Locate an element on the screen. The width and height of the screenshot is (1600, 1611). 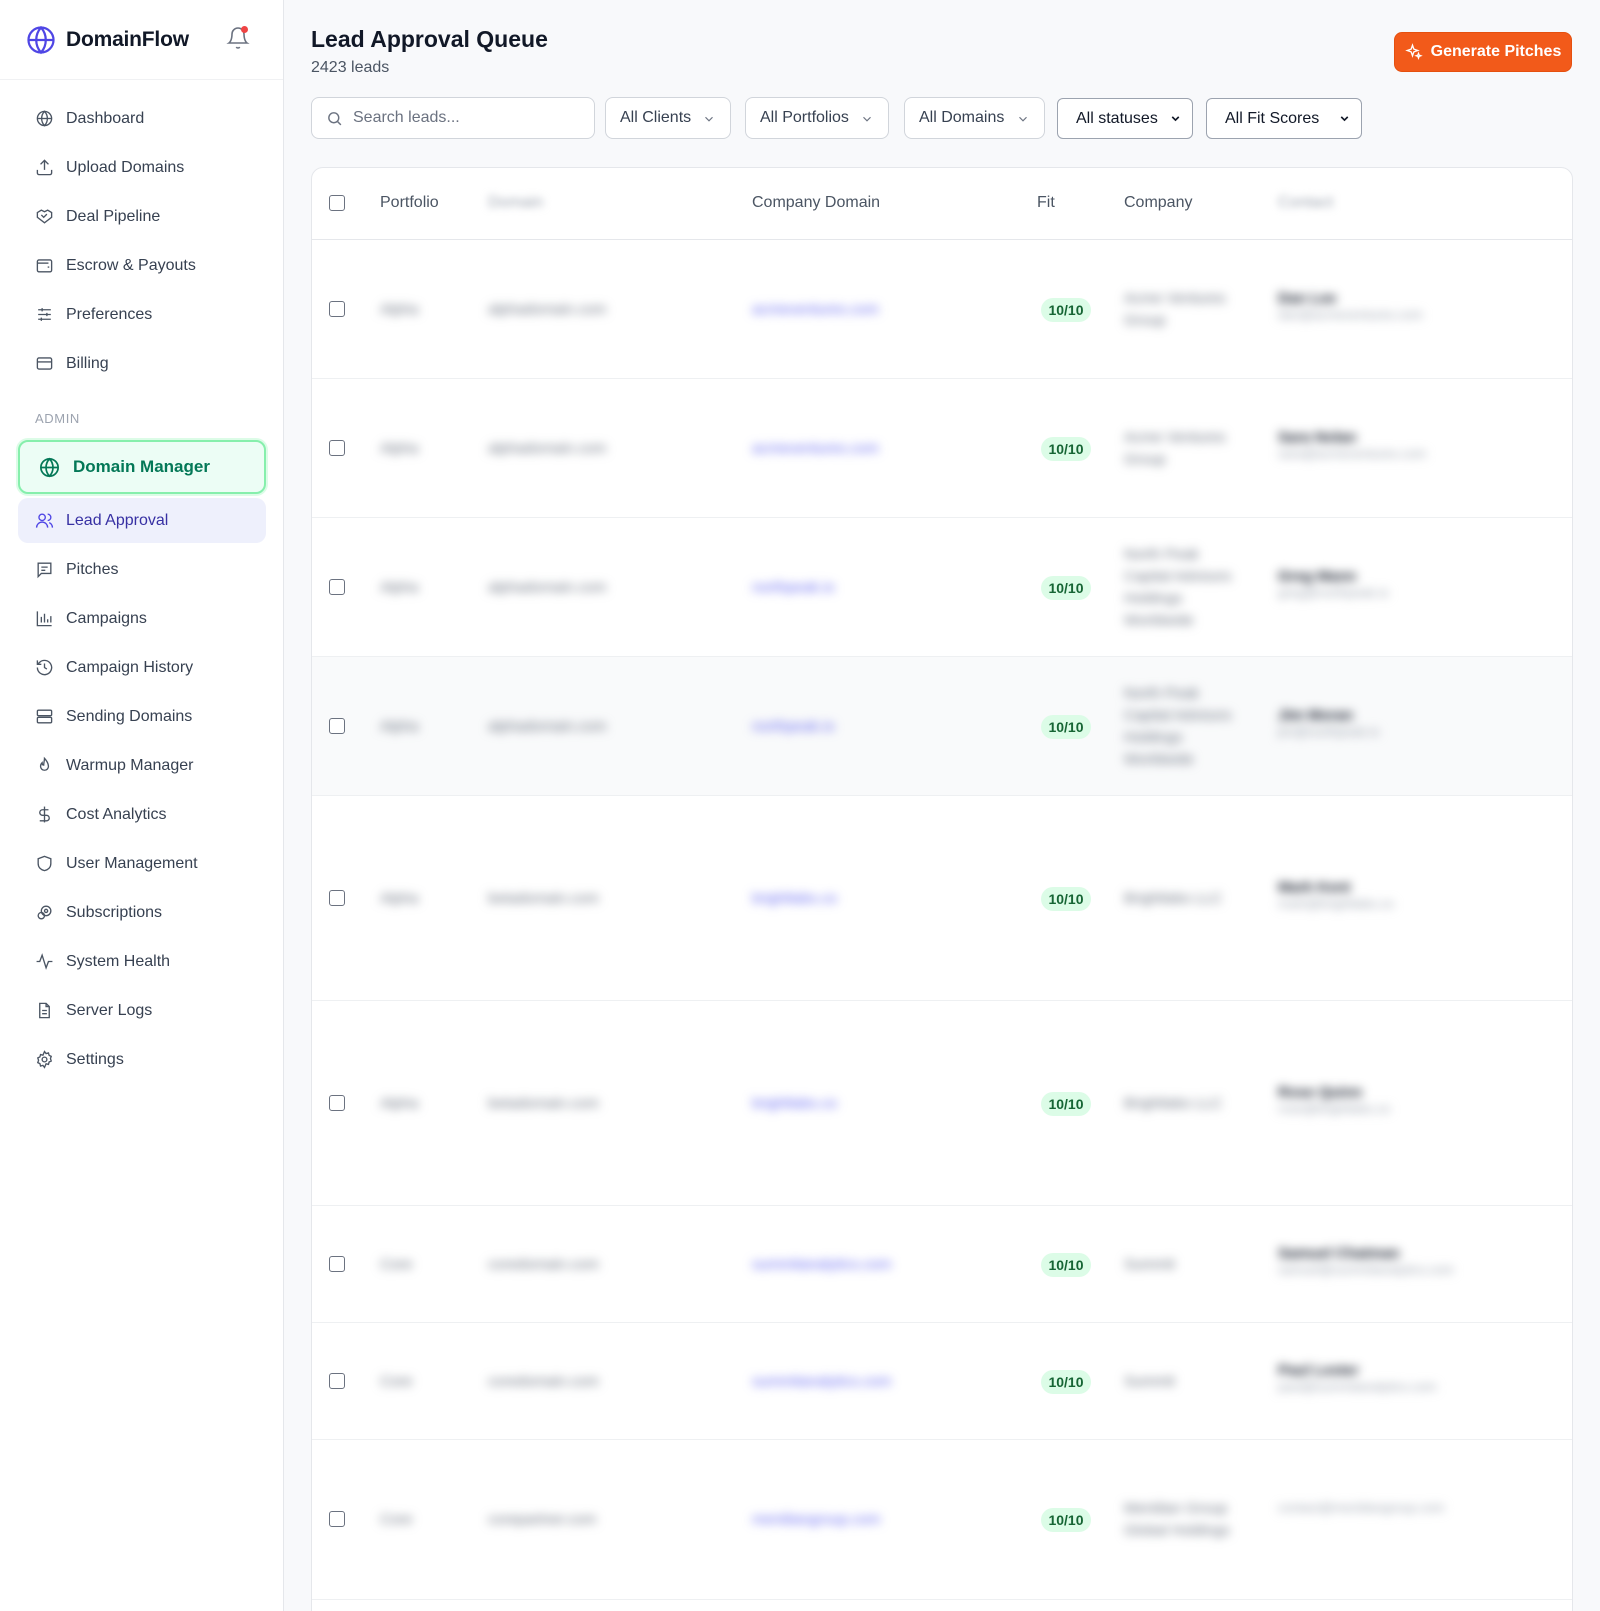
sidebar-item-label: Server Logs is located at coordinates (109, 1010).